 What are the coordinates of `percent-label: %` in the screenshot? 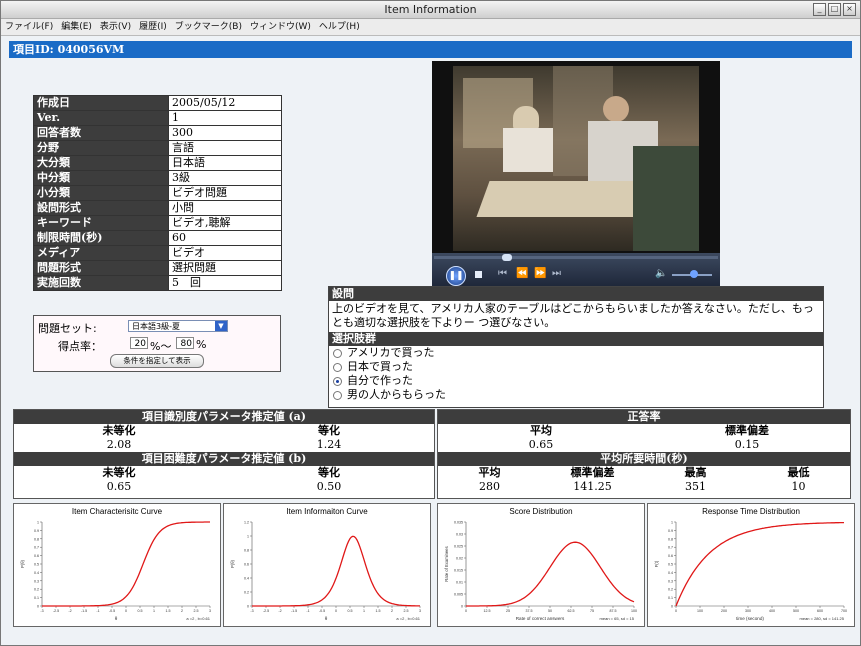 It's located at (201, 344).